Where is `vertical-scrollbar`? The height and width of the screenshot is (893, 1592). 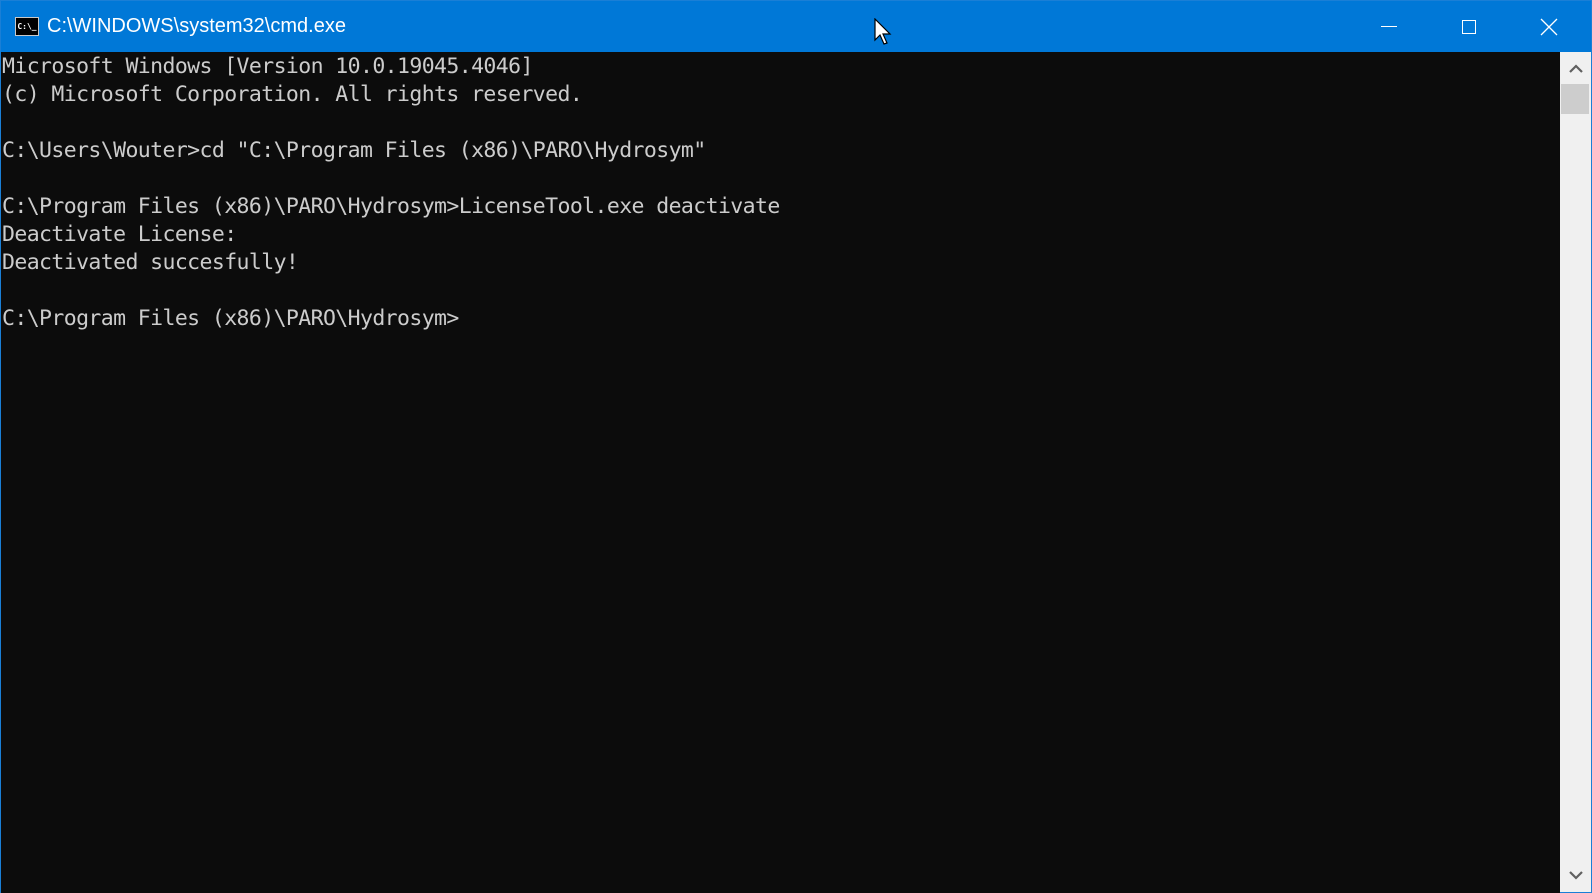 vertical-scrollbar is located at coordinates (1575, 472).